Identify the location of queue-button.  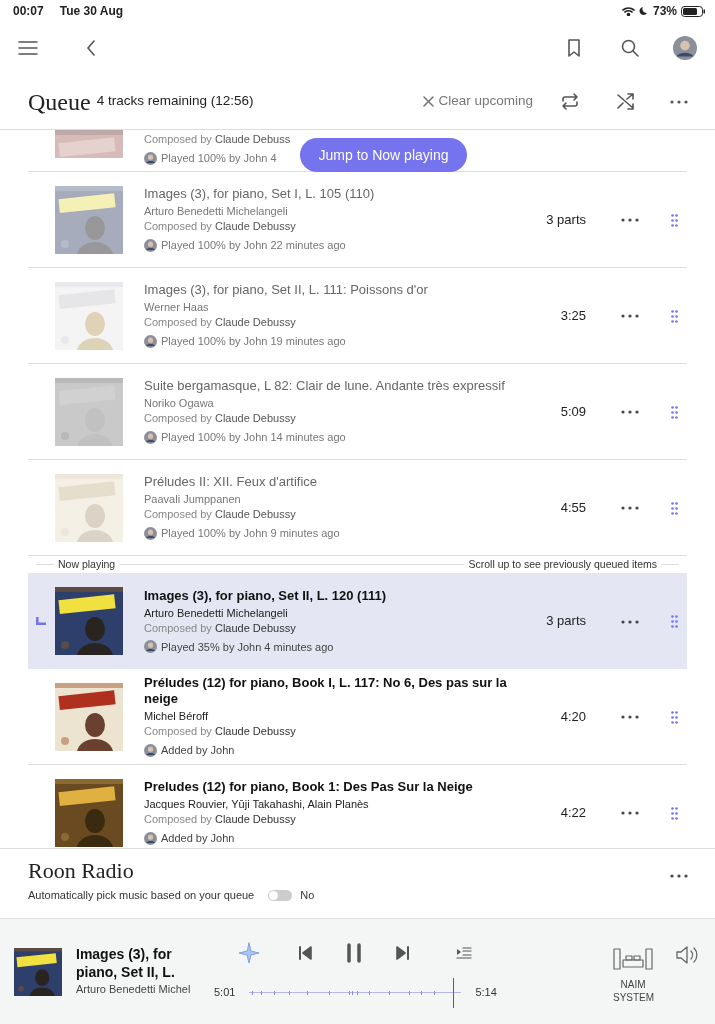
(464, 952).